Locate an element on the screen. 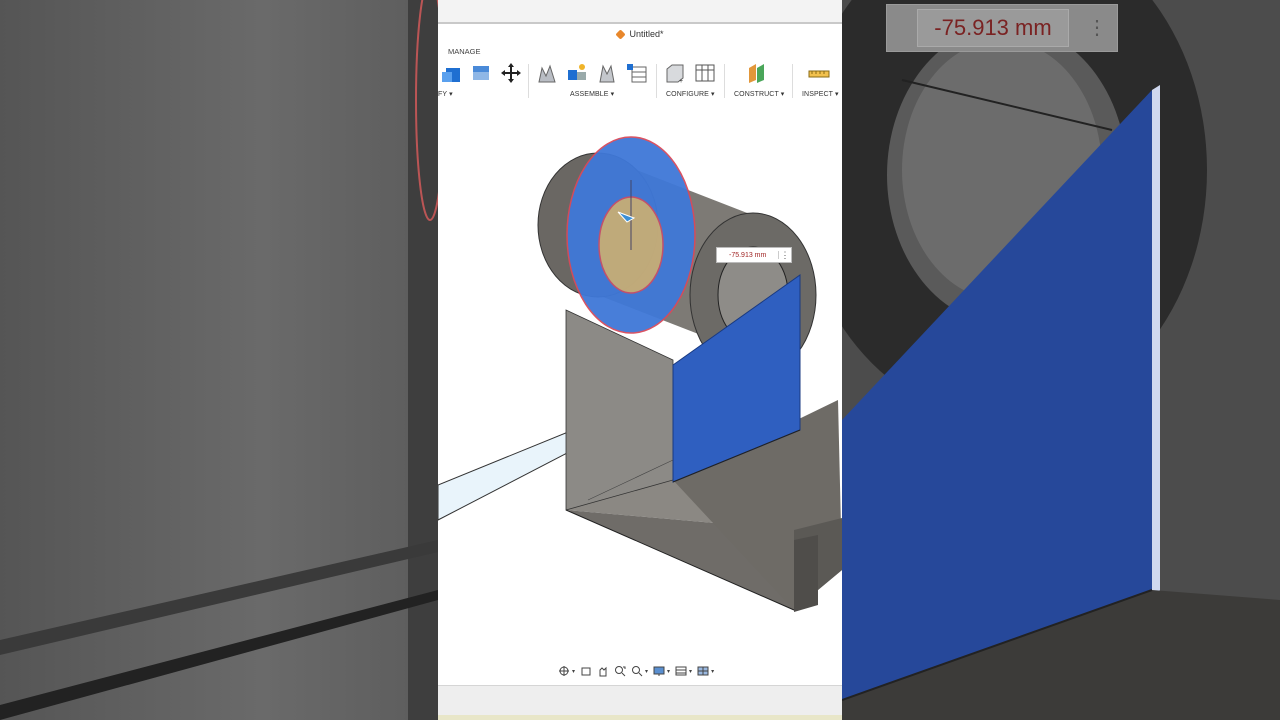 Image resolution: width=1280 pixels, height=720 pixels. group-inspect-label: INSPECT ▾ is located at coordinates (820, 94).